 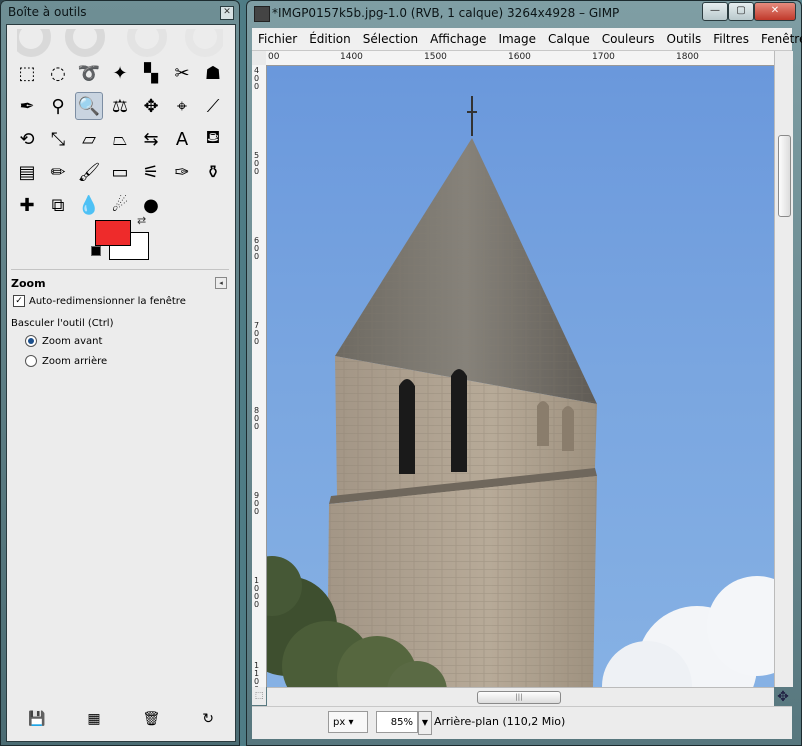 What do you see at coordinates (425, 723) in the screenshot?
I see `zoom-dropdown-icon: ▼` at bounding box center [425, 723].